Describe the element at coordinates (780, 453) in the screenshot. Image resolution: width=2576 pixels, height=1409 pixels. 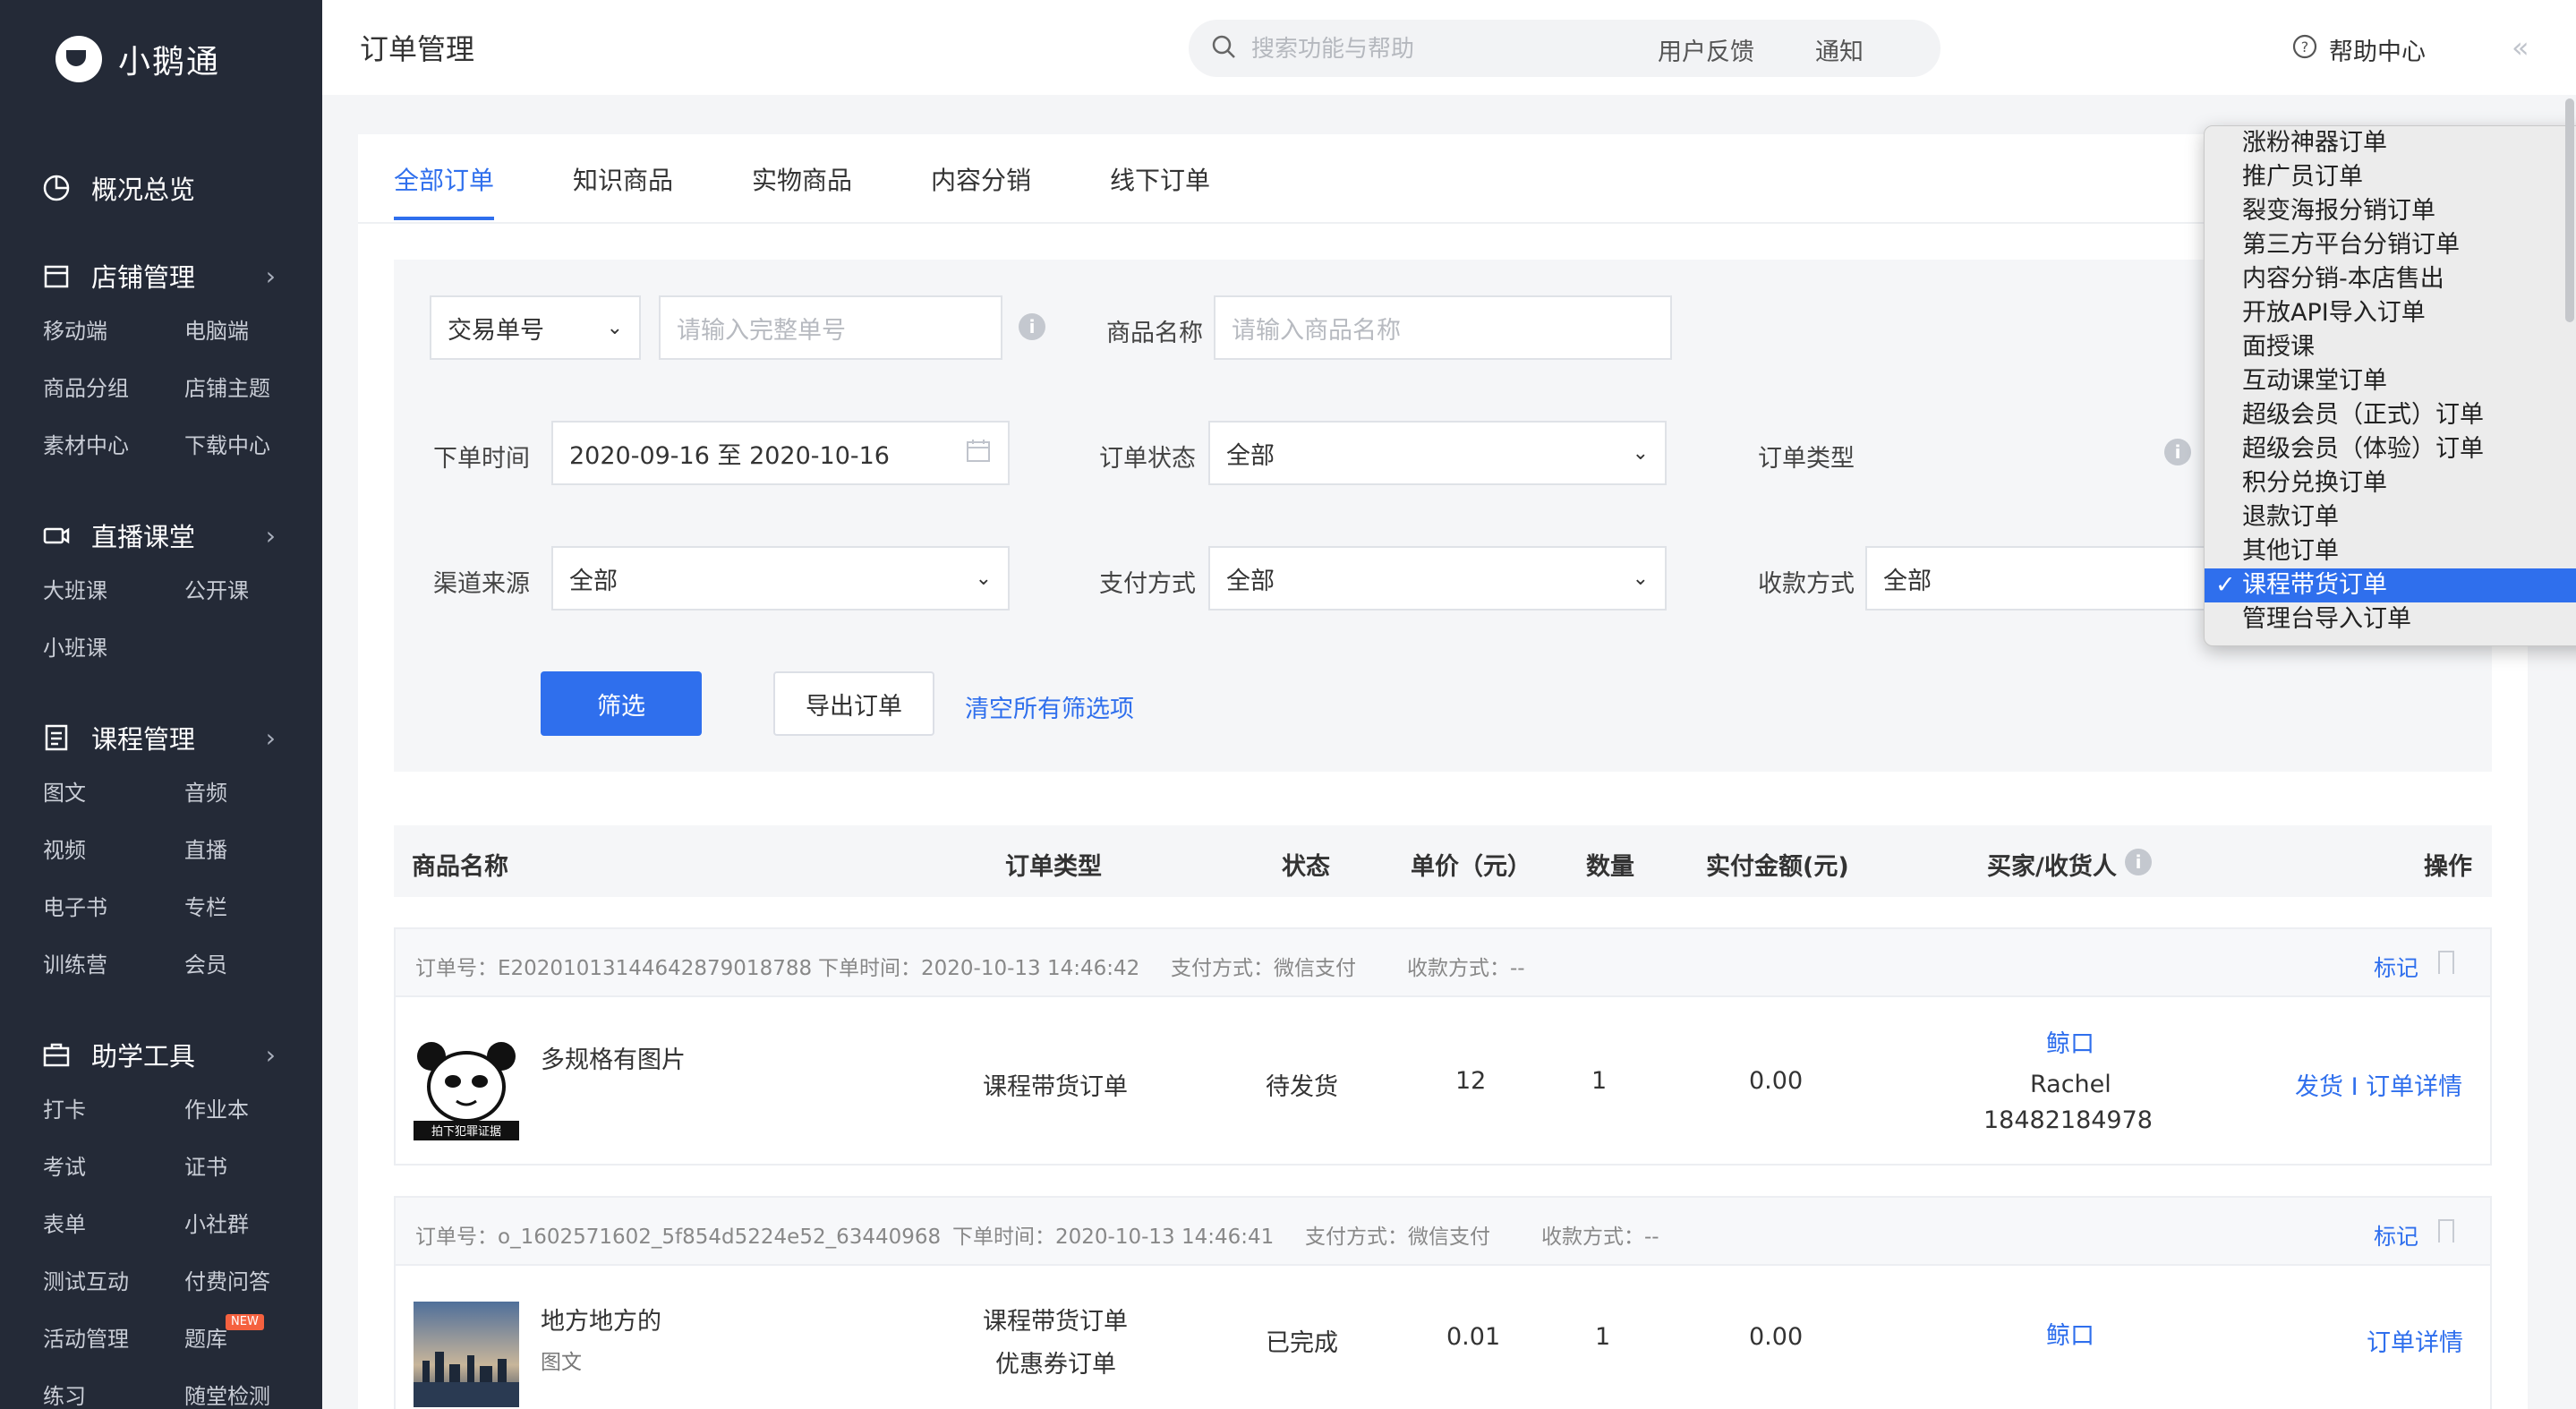
I see `order-time-range: 2020-09-16 至 2020-10-16` at that location.